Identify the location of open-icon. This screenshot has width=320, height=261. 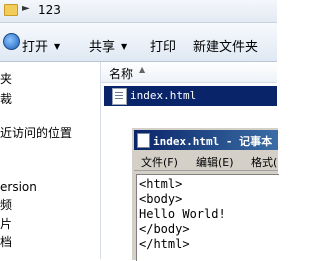
(11, 41).